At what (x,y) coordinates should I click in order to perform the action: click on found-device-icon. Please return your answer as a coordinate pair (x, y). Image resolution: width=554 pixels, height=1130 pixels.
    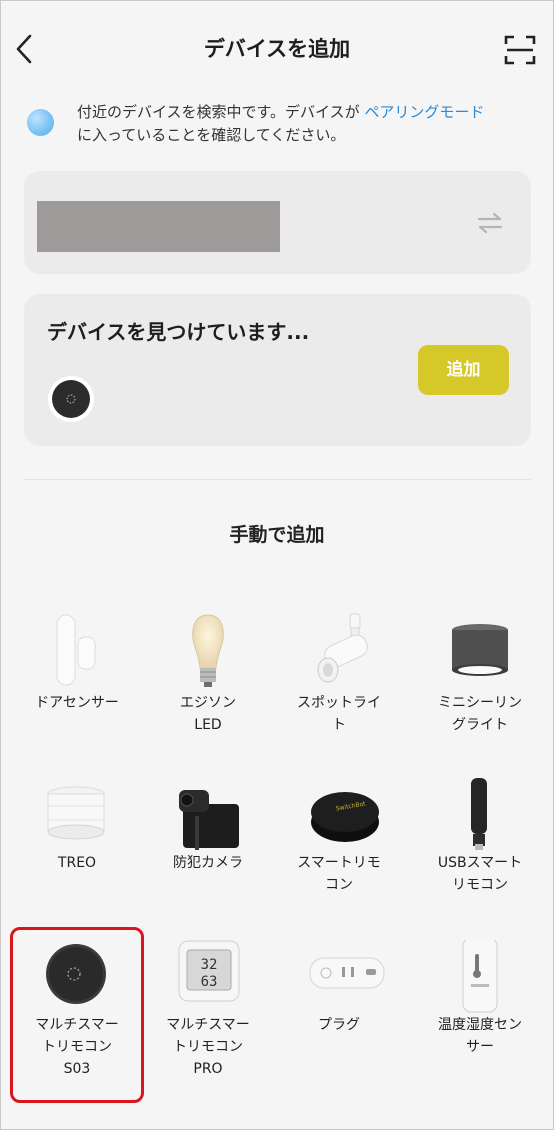
    Looking at the image, I should click on (71, 399).